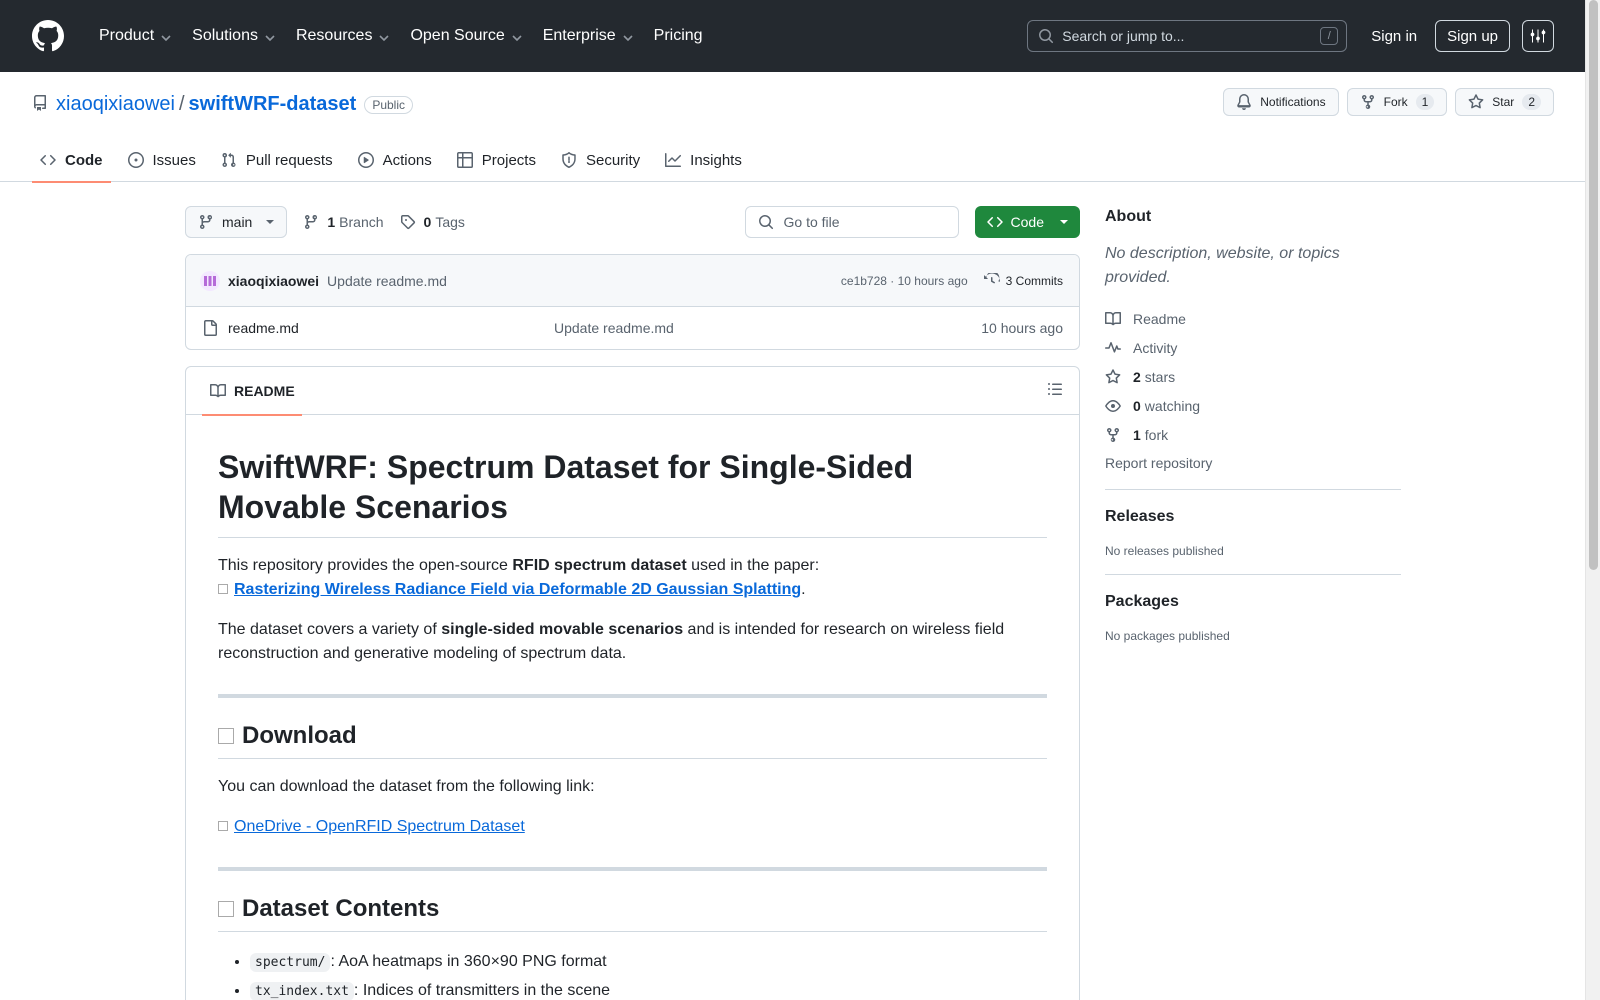  I want to click on activity-link: Activity, so click(1253, 347).